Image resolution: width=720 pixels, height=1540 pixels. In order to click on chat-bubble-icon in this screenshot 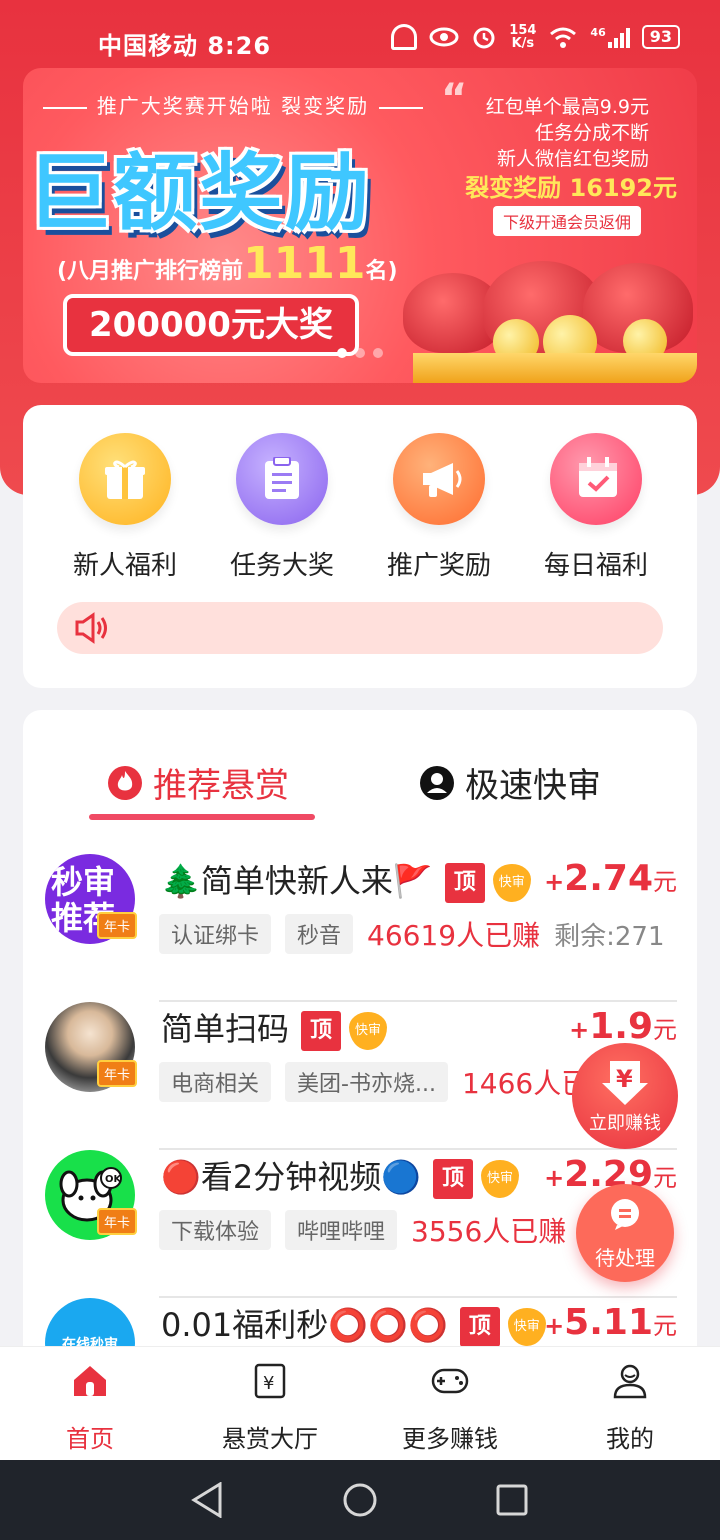, I will do `click(625, 1214)`.